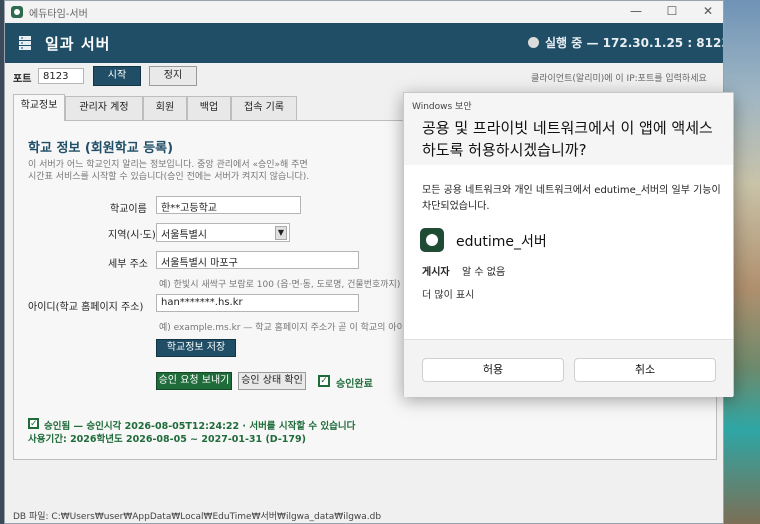 The image size is (760, 524). I want to click on checkbox-checked-icon: ✓, so click(33, 423).